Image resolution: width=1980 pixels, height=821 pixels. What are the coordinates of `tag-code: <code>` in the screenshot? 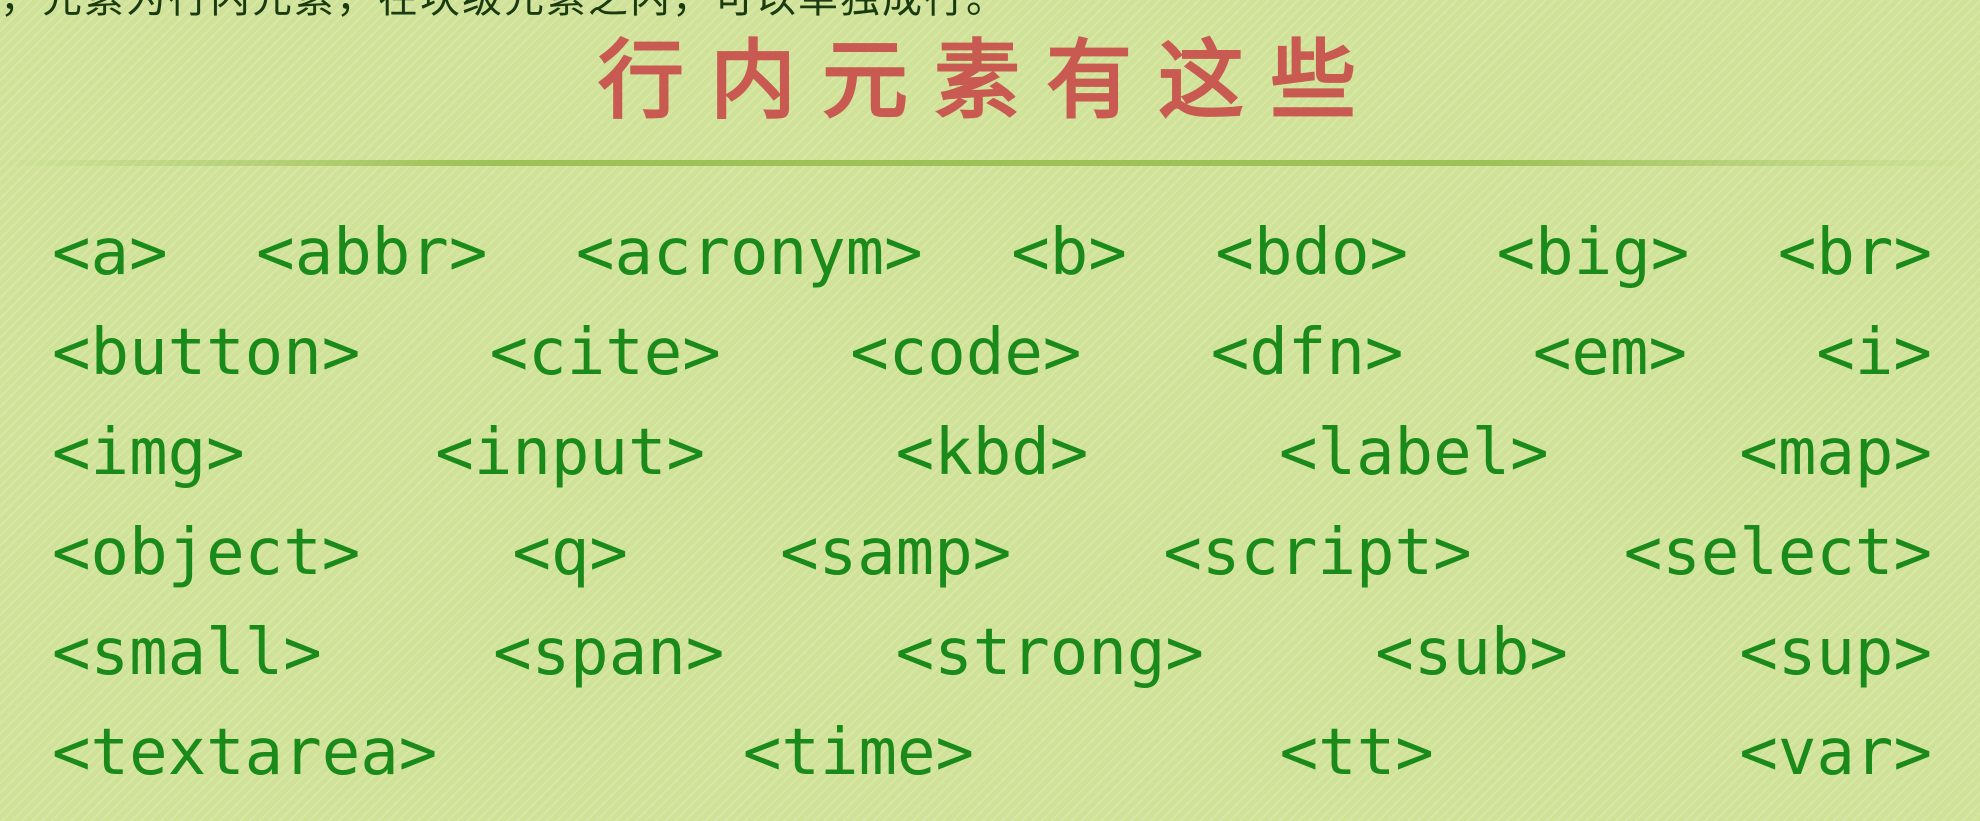 It's located at (966, 353).